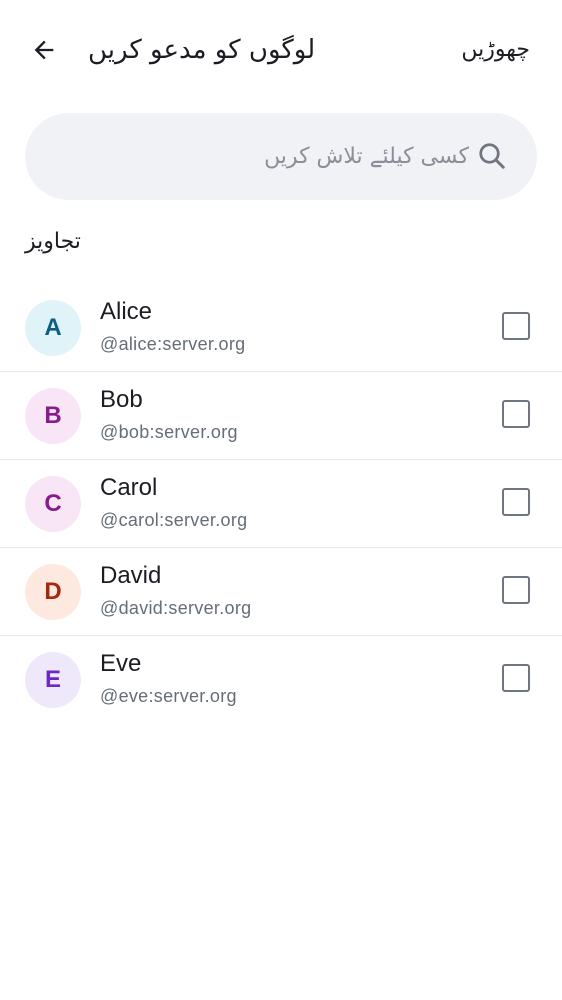 The height and width of the screenshot is (1000, 562). I want to click on search-input, so click(259, 156).